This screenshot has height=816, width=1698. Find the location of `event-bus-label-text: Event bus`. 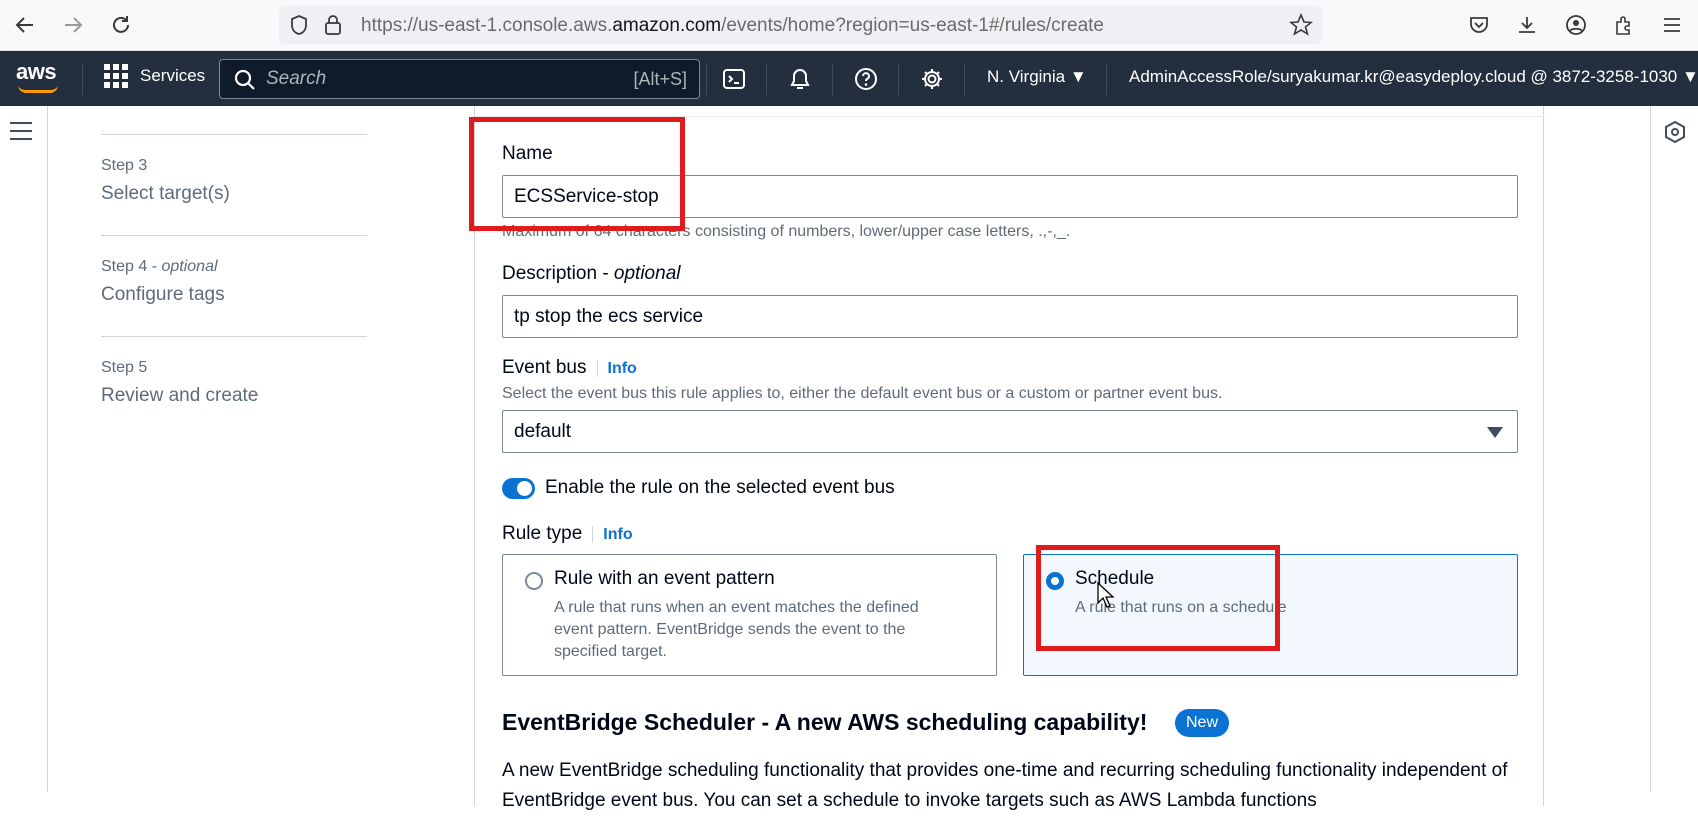

event-bus-label-text: Event bus is located at coordinates (544, 367).